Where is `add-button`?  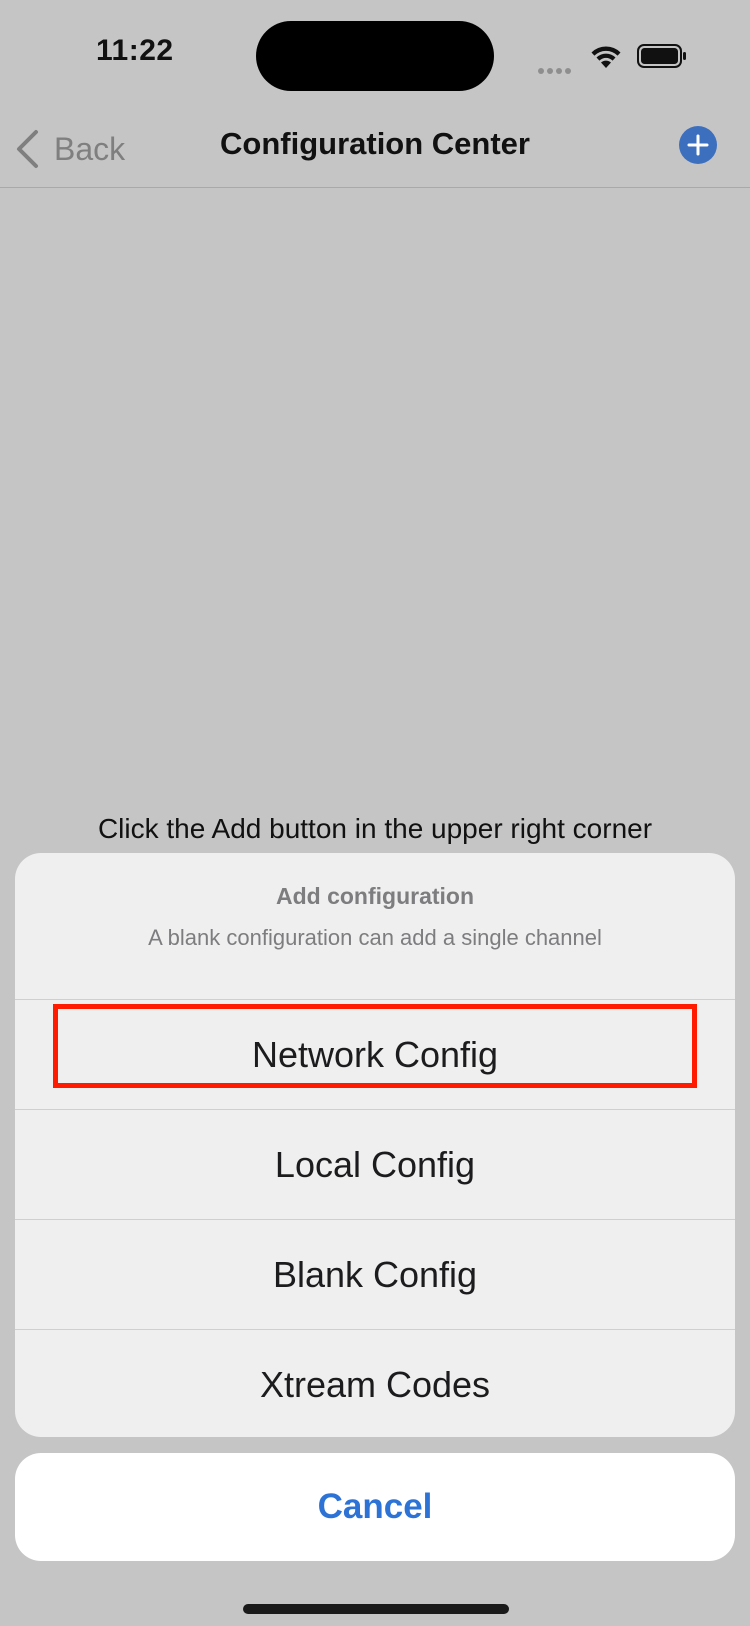
add-button is located at coordinates (698, 145).